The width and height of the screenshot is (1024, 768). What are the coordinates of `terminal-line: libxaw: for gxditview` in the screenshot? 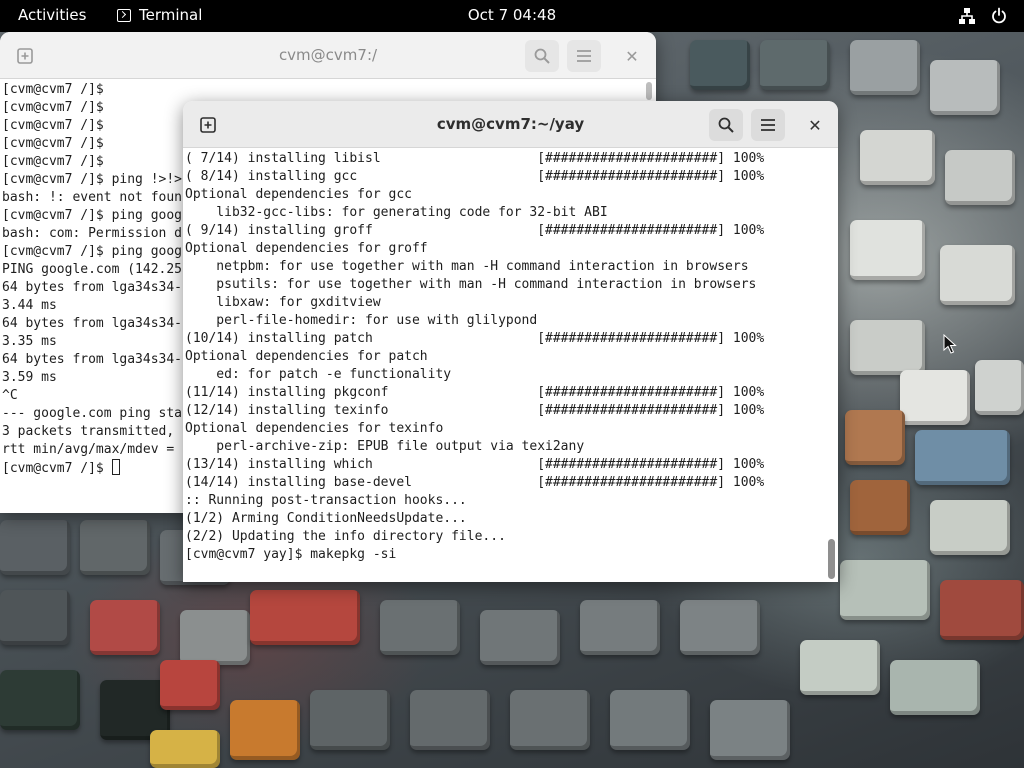 It's located at (283, 302).